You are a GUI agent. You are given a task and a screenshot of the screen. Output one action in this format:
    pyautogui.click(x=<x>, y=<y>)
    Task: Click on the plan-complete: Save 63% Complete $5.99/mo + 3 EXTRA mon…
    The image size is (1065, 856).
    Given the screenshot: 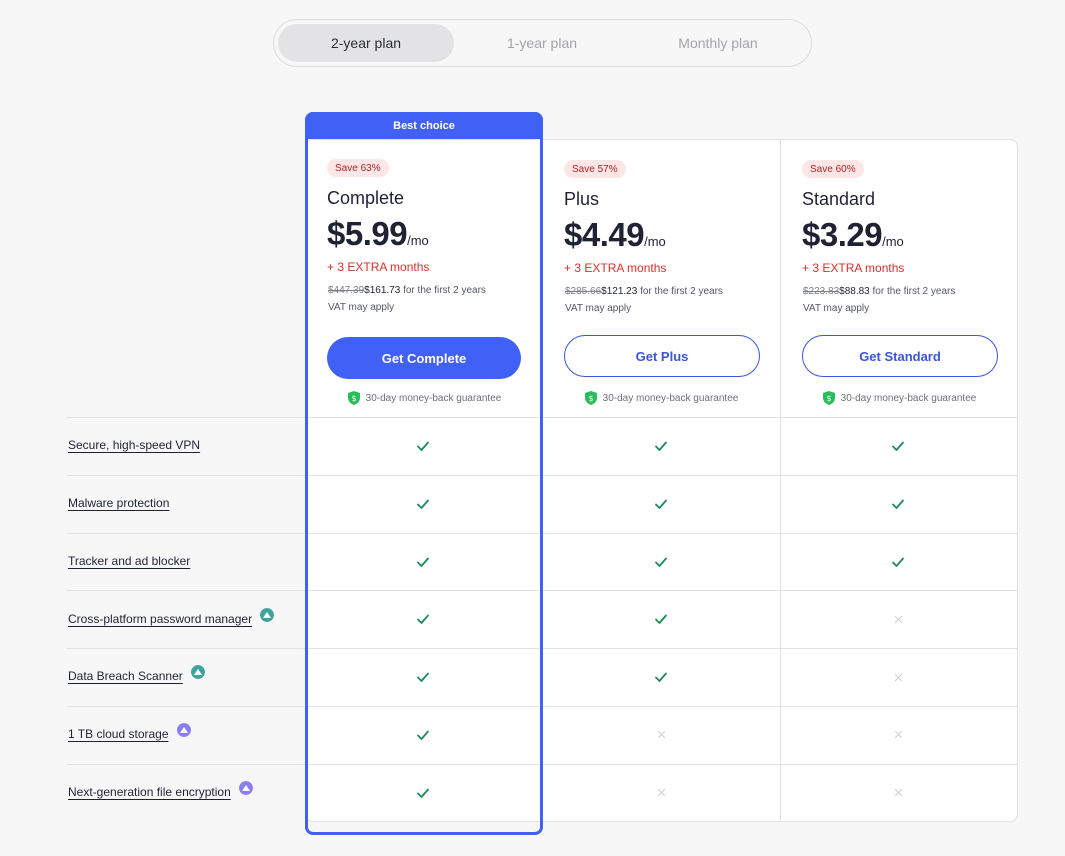 What is the action you would take?
    pyautogui.click(x=424, y=278)
    